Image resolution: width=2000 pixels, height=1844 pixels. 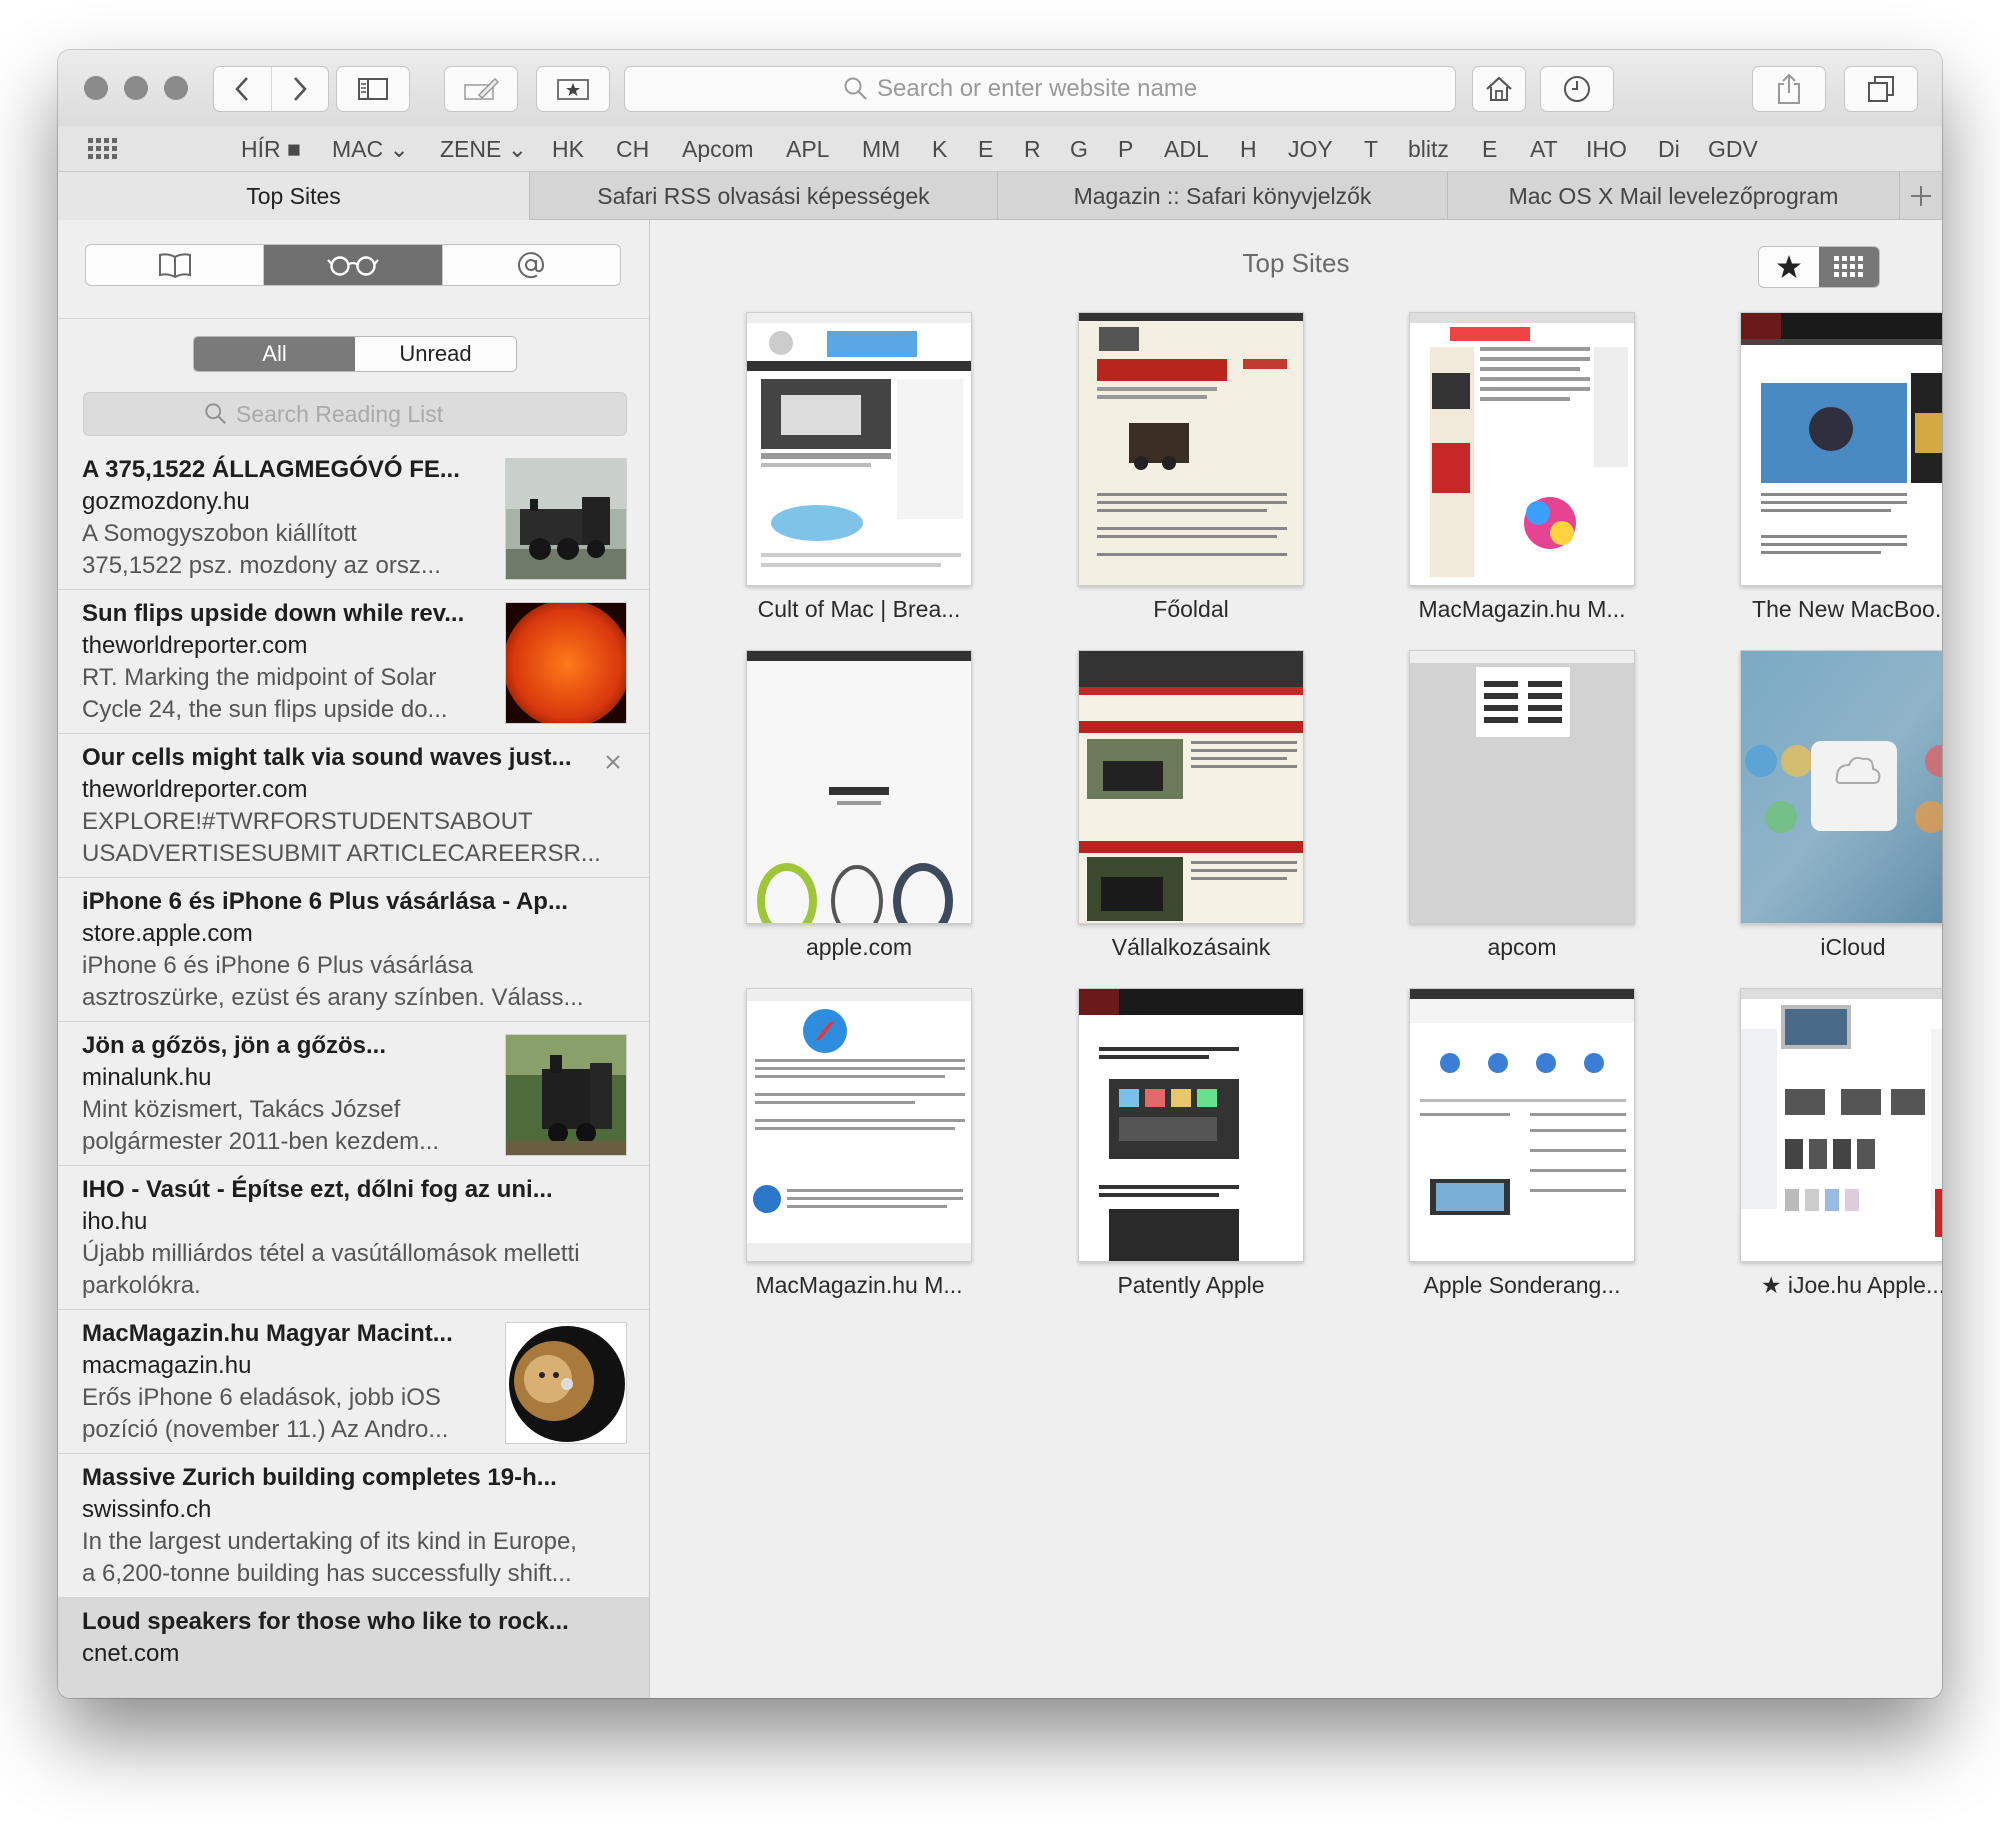 I want to click on top-sites-view-toggle, so click(x=1819, y=267).